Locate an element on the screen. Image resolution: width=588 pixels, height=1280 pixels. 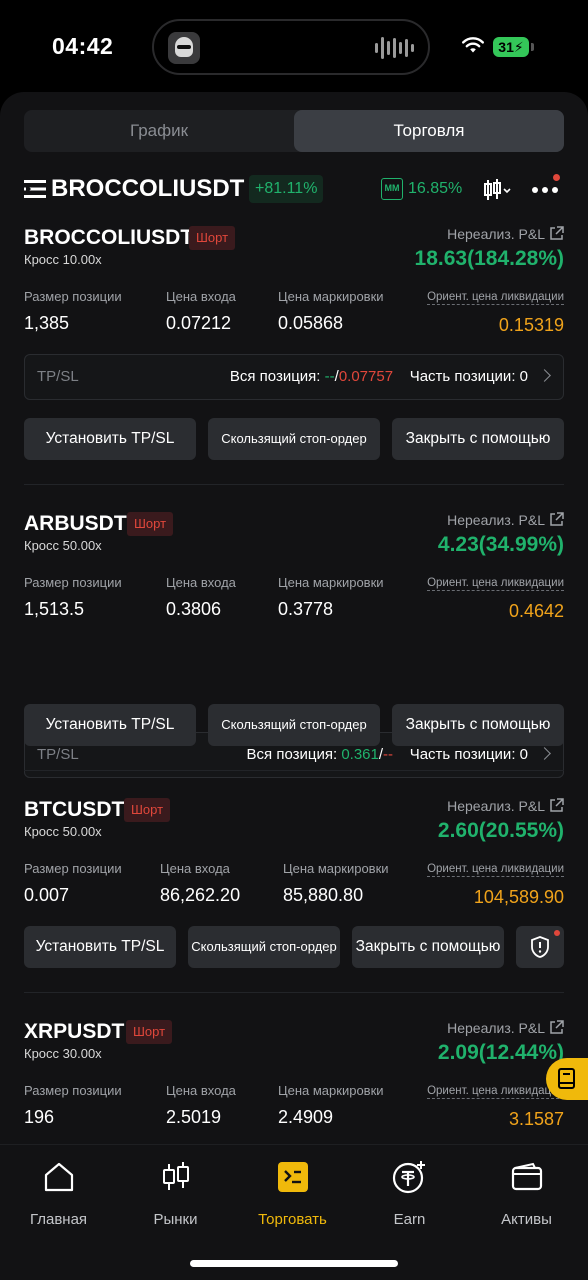
liq-value: 0.4642 is located at coordinates (536, 611).